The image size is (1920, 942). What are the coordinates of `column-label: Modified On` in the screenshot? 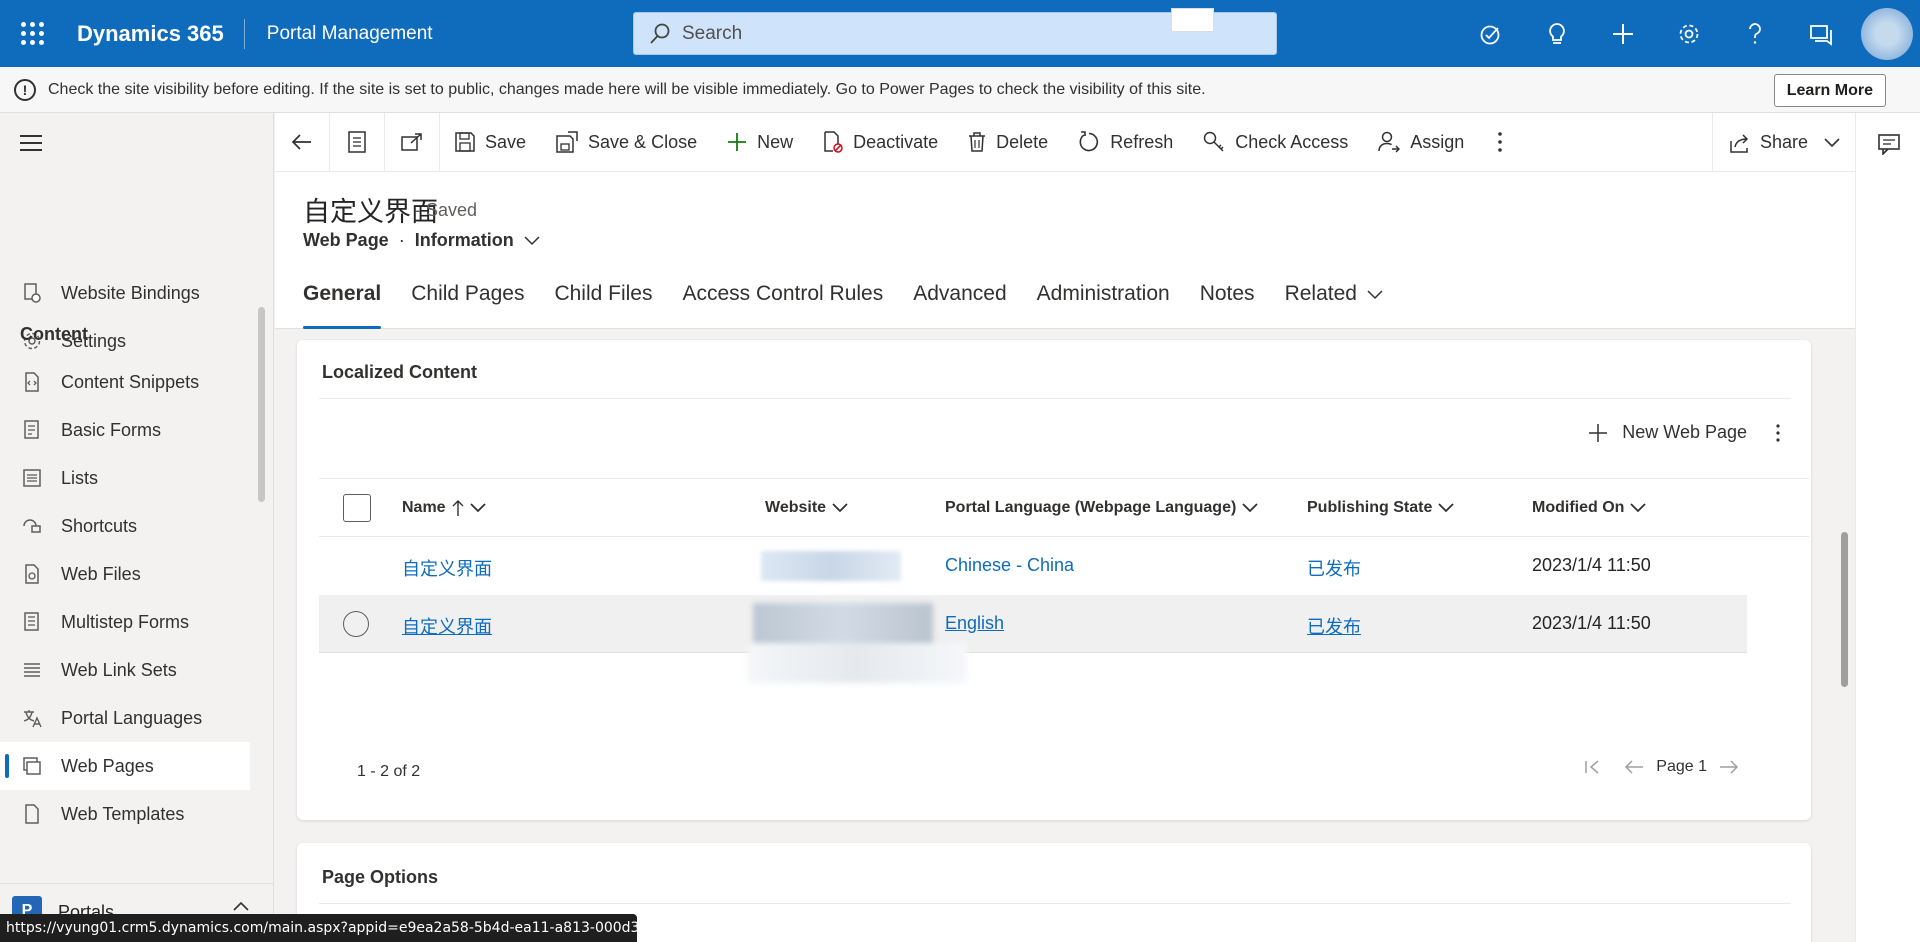 It's located at (1578, 507).